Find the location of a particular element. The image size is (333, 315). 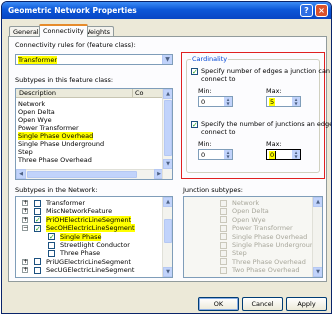

tree-item: Three Phase is located at coordinates (80, 253).